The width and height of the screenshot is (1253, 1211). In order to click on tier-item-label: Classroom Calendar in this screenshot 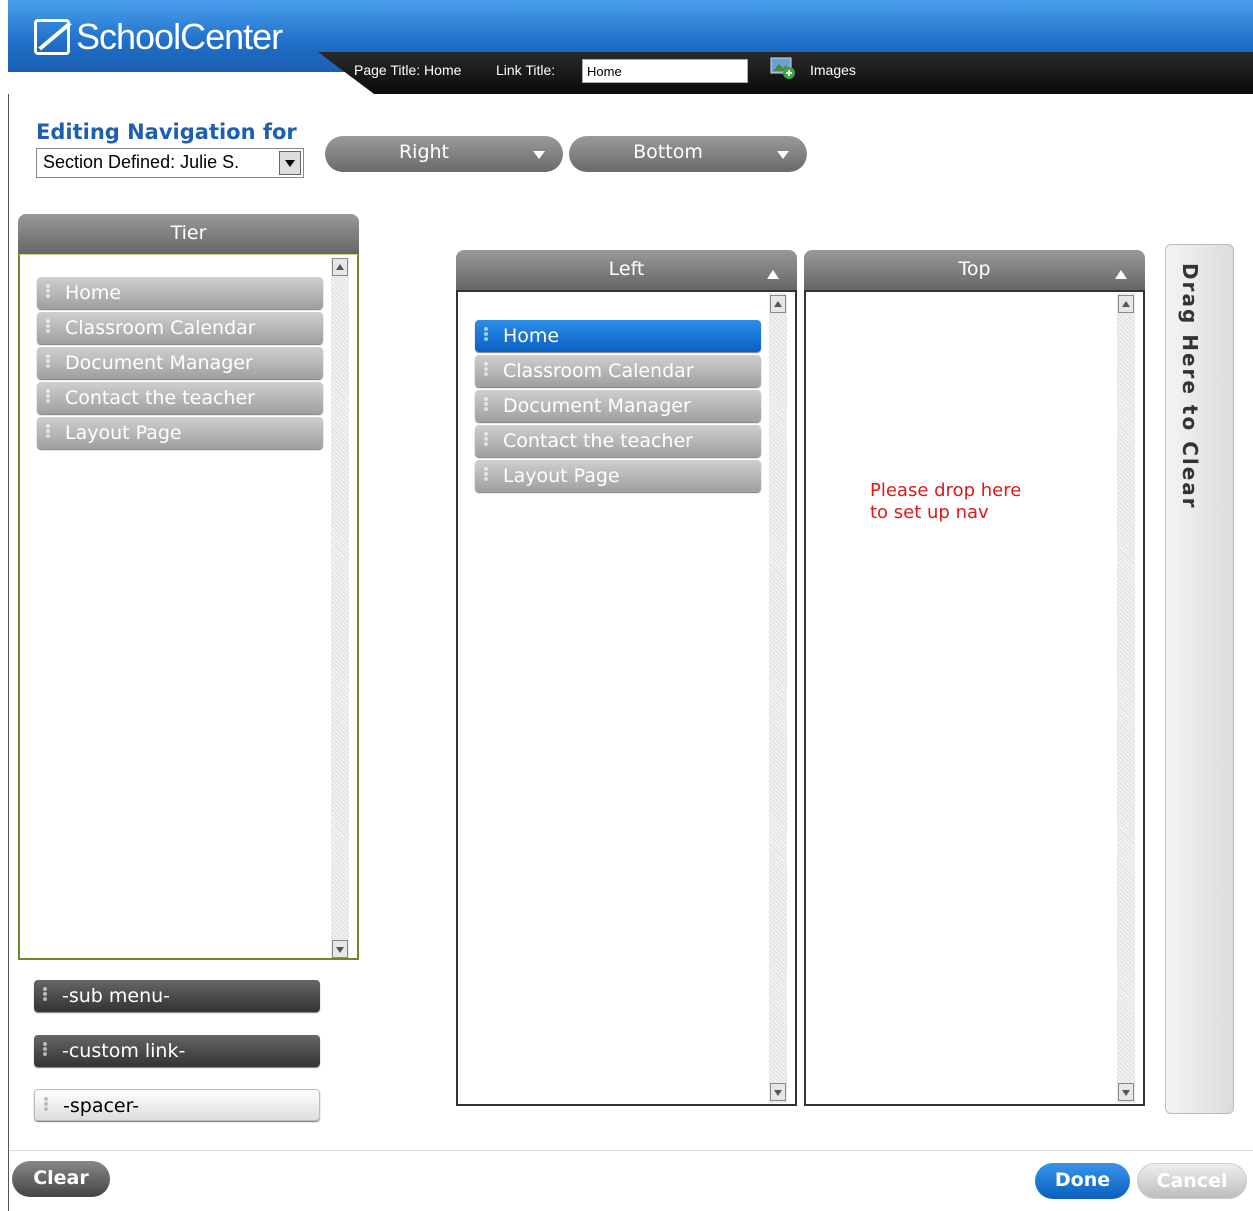, I will do `click(160, 328)`.